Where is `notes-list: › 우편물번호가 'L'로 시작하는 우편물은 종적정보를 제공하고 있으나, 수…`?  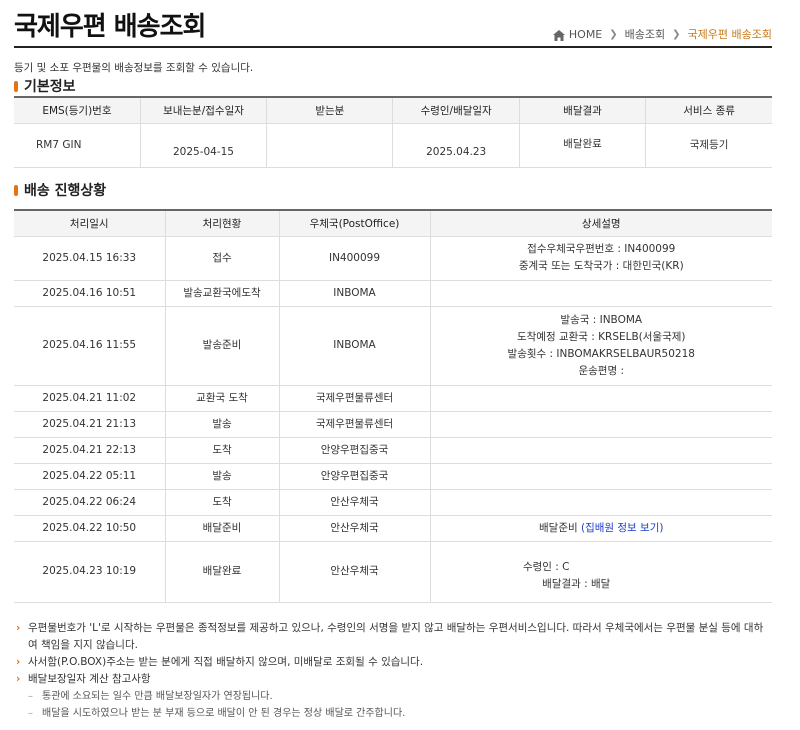
notes-list: › 우편물번호가 'L'로 시작하는 우편물은 종적정보를 제공하고 있으나, 수… is located at coordinates (393, 671).